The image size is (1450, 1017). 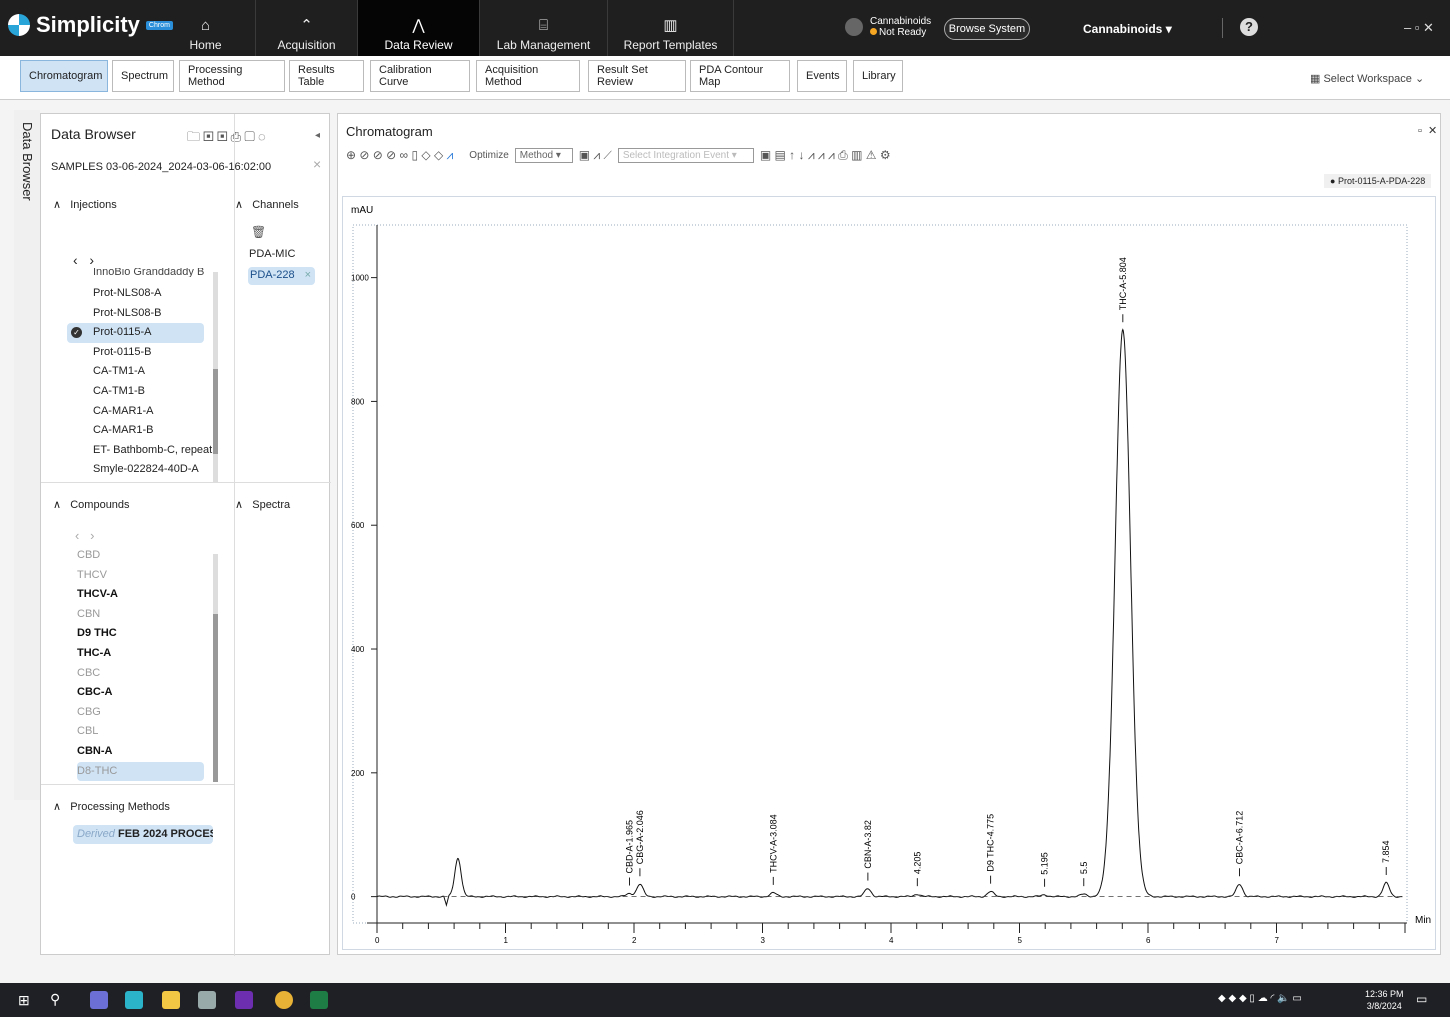 What do you see at coordinates (140, 693) in the screenshot?
I see `compound-item: CBC-A` at bounding box center [140, 693].